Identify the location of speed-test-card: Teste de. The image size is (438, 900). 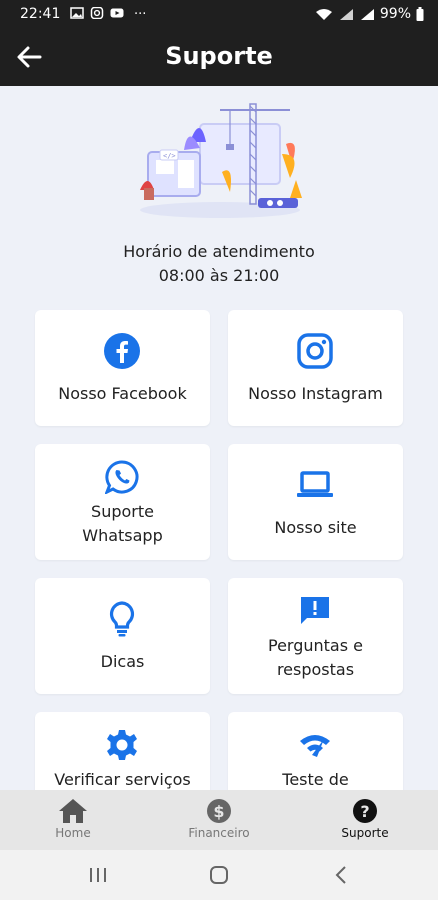
(315, 751).